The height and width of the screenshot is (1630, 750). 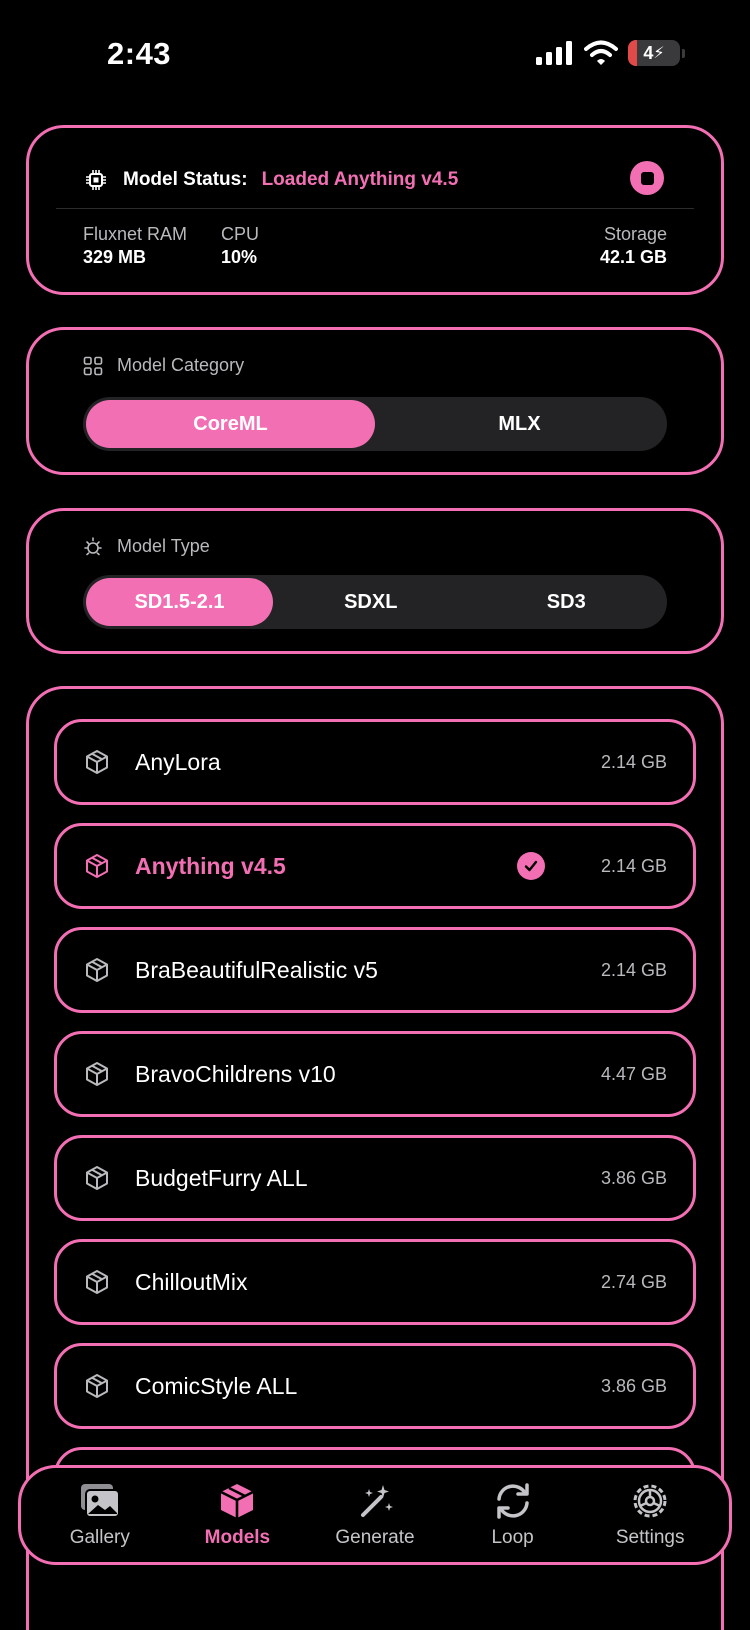 What do you see at coordinates (135, 246) in the screenshot?
I see `stat-ram: Fluxnet RAM 329 MB` at bounding box center [135, 246].